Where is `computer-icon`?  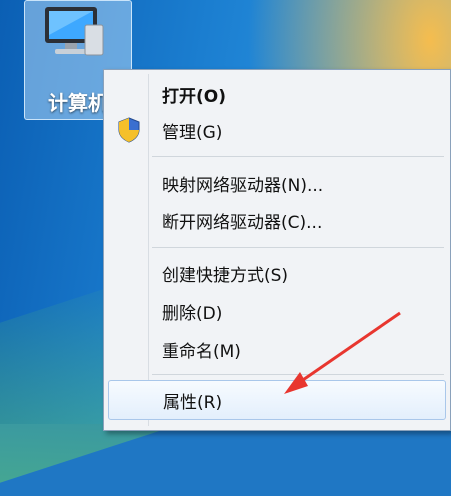
computer-icon is located at coordinates (74, 31).